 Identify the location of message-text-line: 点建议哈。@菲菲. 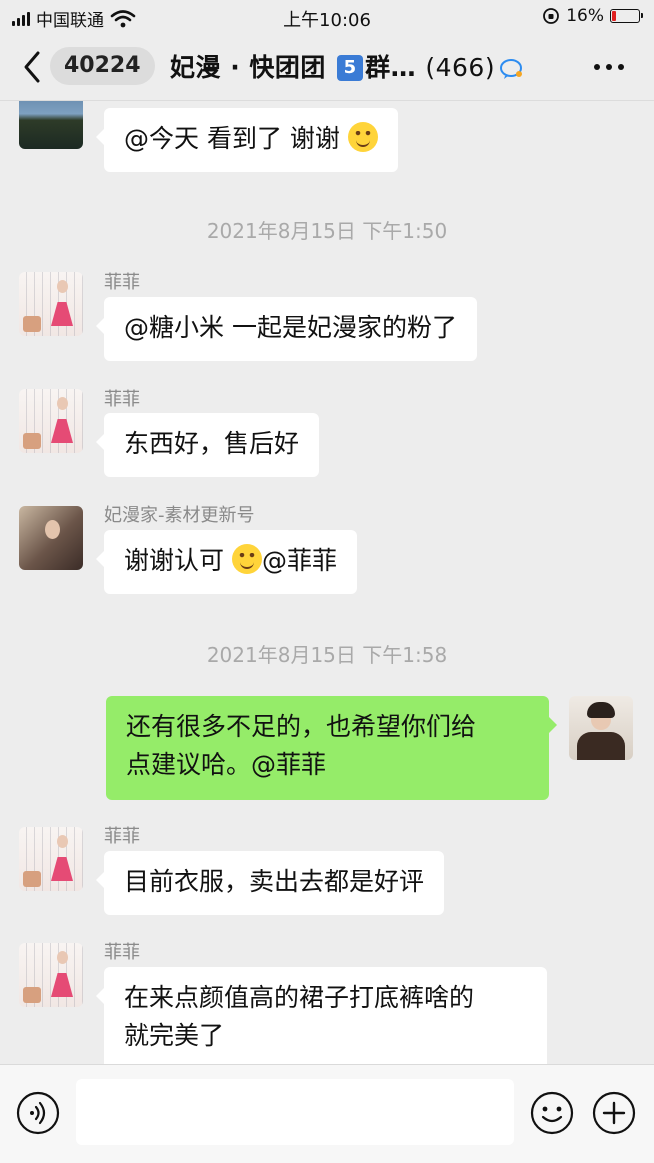
(226, 764).